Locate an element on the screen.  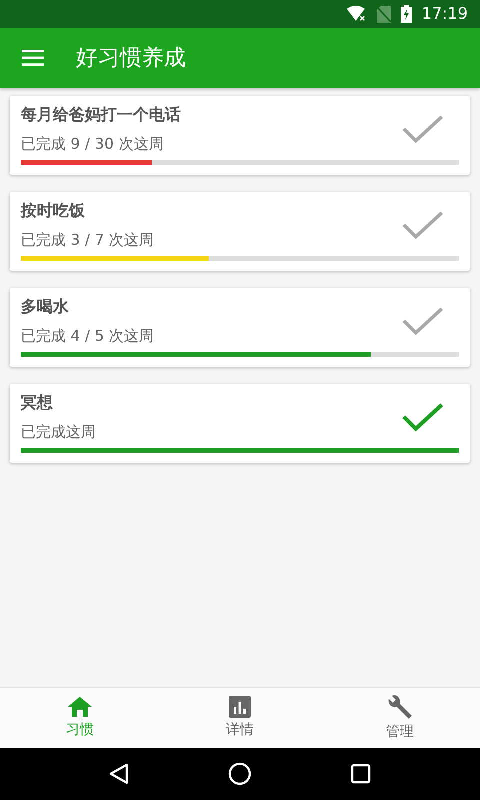
nav-tab: 管理 is located at coordinates (400, 718).